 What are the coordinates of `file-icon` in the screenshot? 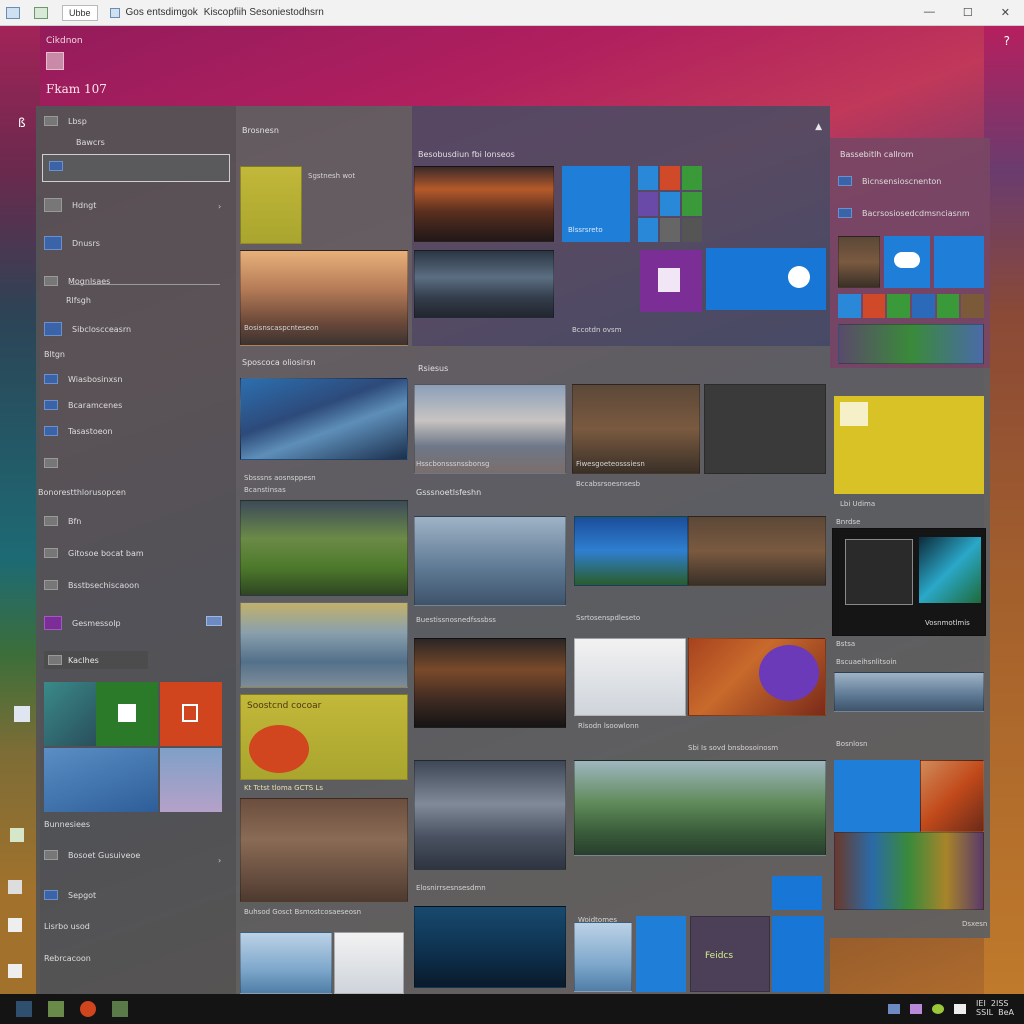 It's located at (41, 12).